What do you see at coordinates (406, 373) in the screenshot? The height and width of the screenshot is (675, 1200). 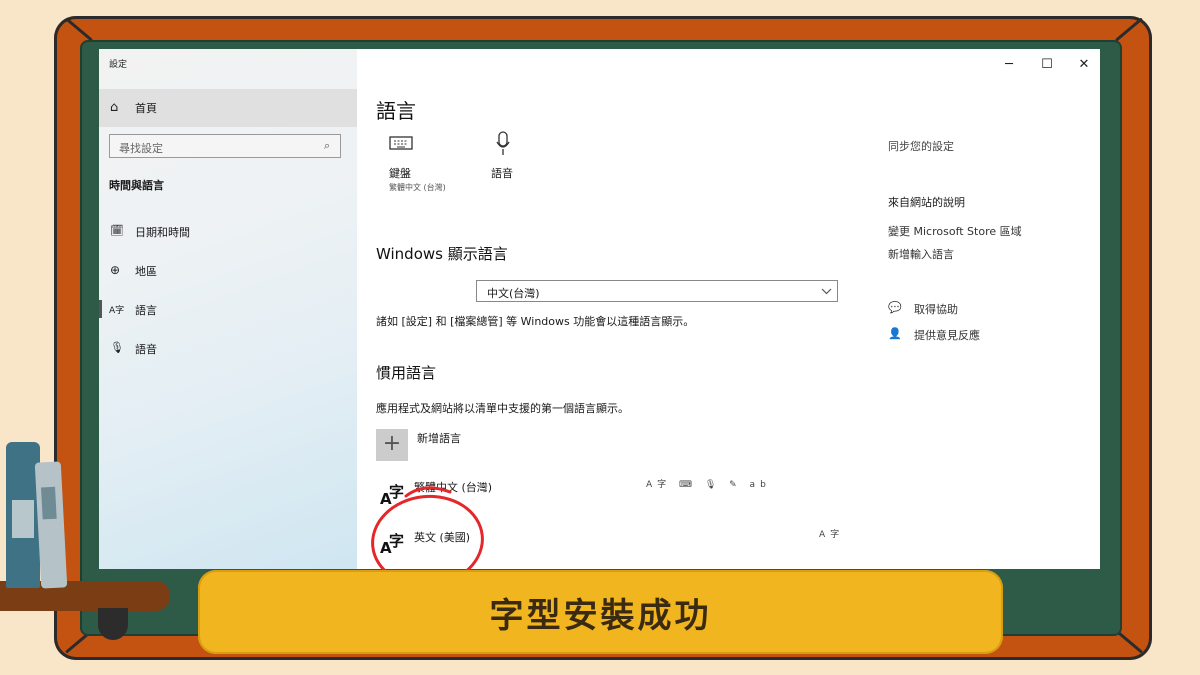 I see `preferred-language-heading: 慣用語言` at bounding box center [406, 373].